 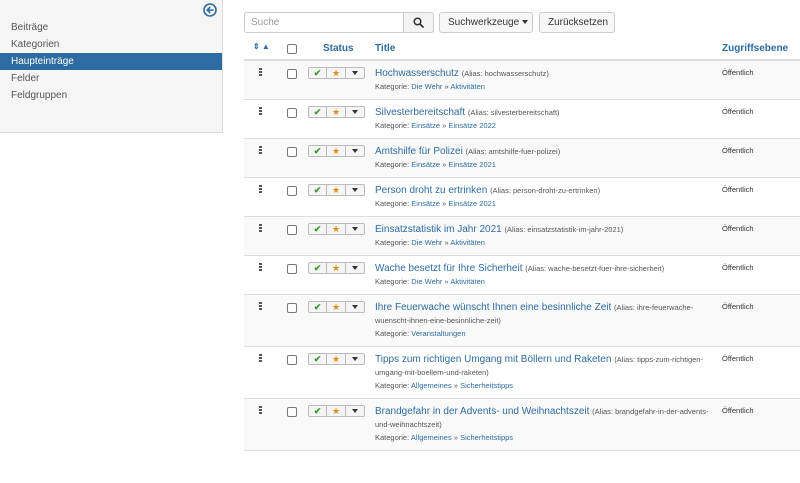 What do you see at coordinates (292, 49) in the screenshot?
I see `select-all-checkbox` at bounding box center [292, 49].